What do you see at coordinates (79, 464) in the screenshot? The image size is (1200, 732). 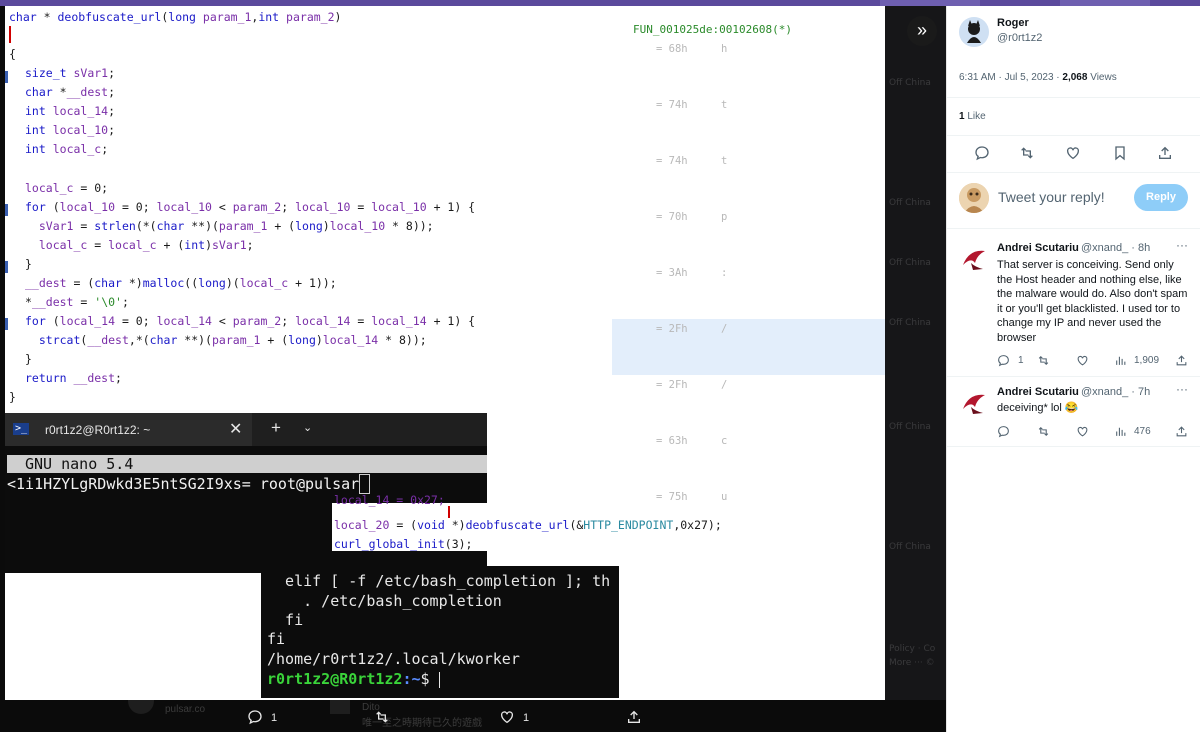 I see `nano-title: GNU nano 5.4` at bounding box center [79, 464].